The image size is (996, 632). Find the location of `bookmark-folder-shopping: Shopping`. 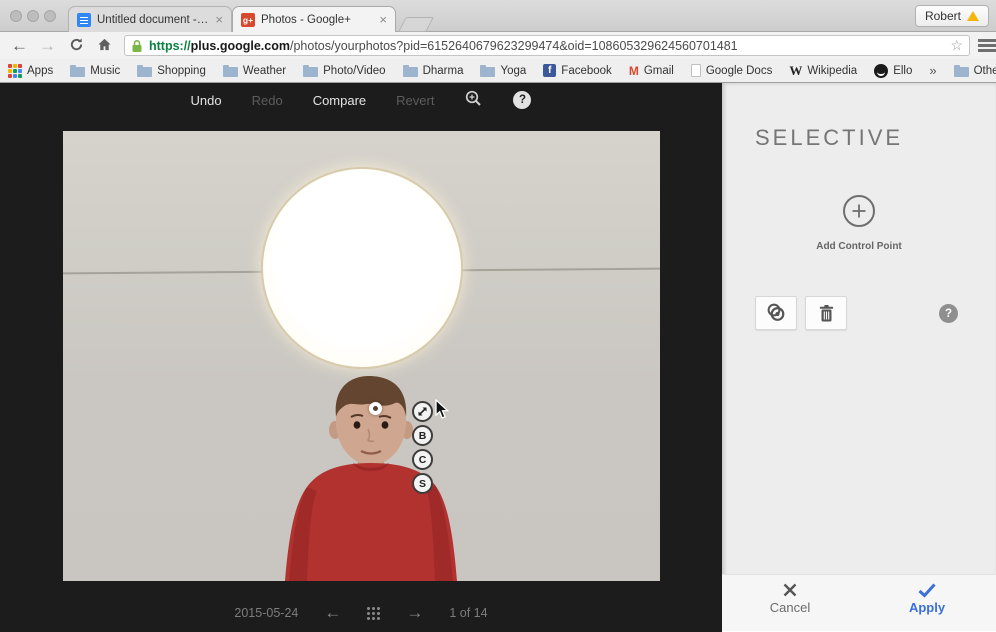

bookmark-folder-shopping: Shopping is located at coordinates (171, 70).